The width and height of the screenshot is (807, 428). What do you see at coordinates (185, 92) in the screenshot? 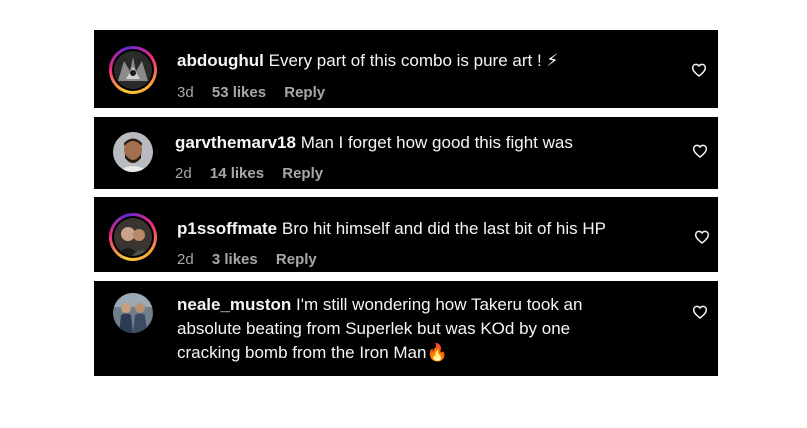
I see `comment-age: 3d` at bounding box center [185, 92].